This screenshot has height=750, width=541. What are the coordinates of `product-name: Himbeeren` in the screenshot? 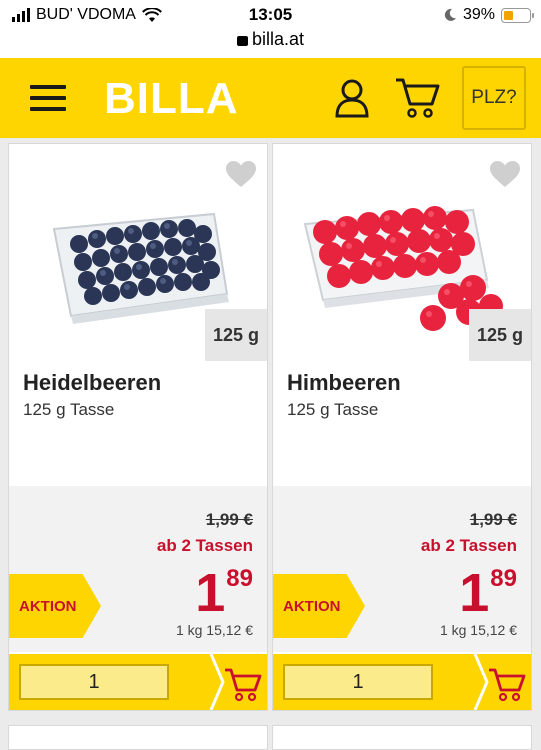 It's located at (344, 383).